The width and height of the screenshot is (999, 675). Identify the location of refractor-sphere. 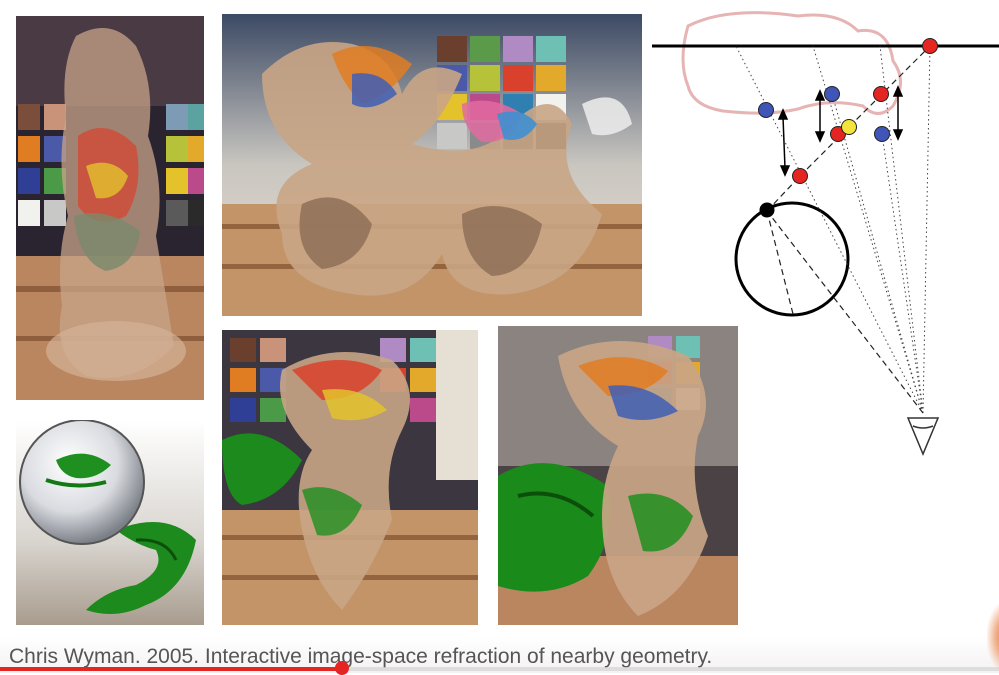
(792, 259).